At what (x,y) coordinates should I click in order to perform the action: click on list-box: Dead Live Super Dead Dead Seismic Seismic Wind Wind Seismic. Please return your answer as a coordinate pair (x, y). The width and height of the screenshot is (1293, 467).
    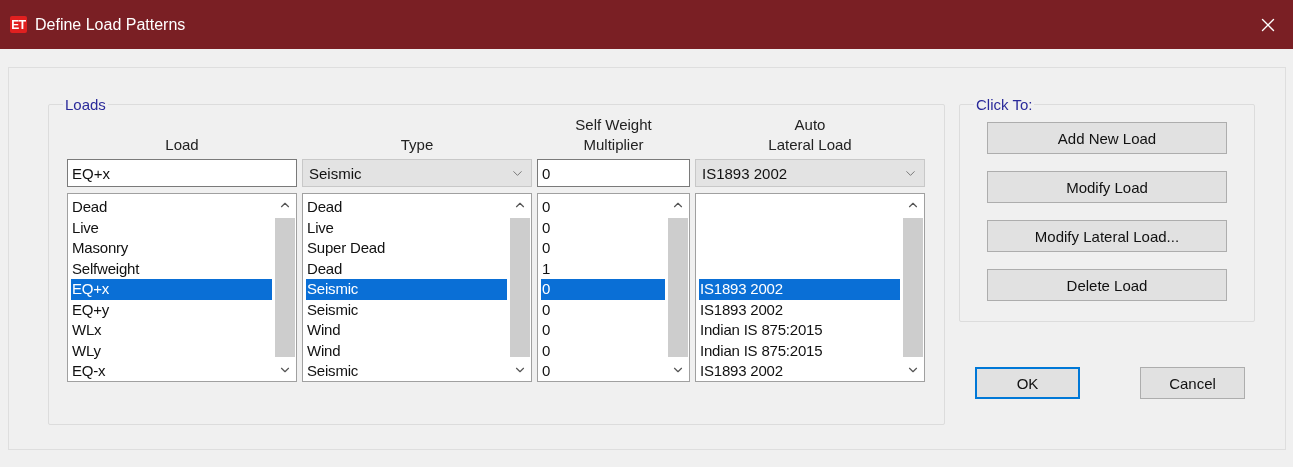
    Looking at the image, I should click on (417, 287).